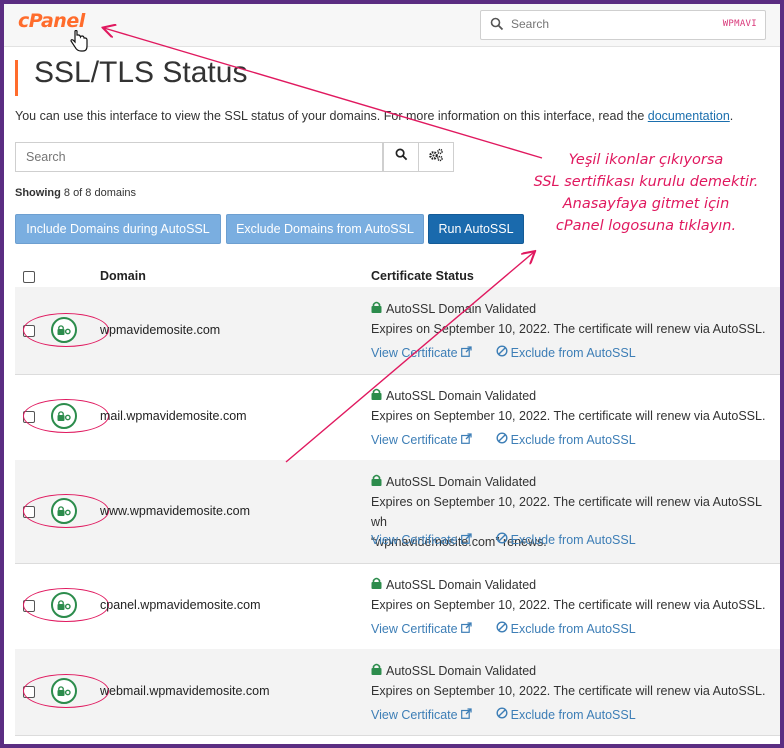 The width and height of the screenshot is (784, 748). What do you see at coordinates (409, 357) in the screenshot?
I see `arrow-to-status` at bounding box center [409, 357].